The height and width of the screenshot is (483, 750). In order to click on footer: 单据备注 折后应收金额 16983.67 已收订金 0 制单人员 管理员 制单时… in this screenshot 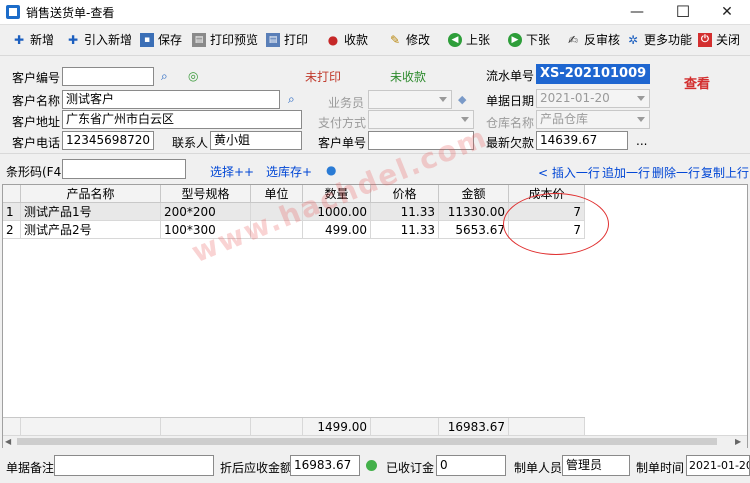, I will do `click(375, 466)`.